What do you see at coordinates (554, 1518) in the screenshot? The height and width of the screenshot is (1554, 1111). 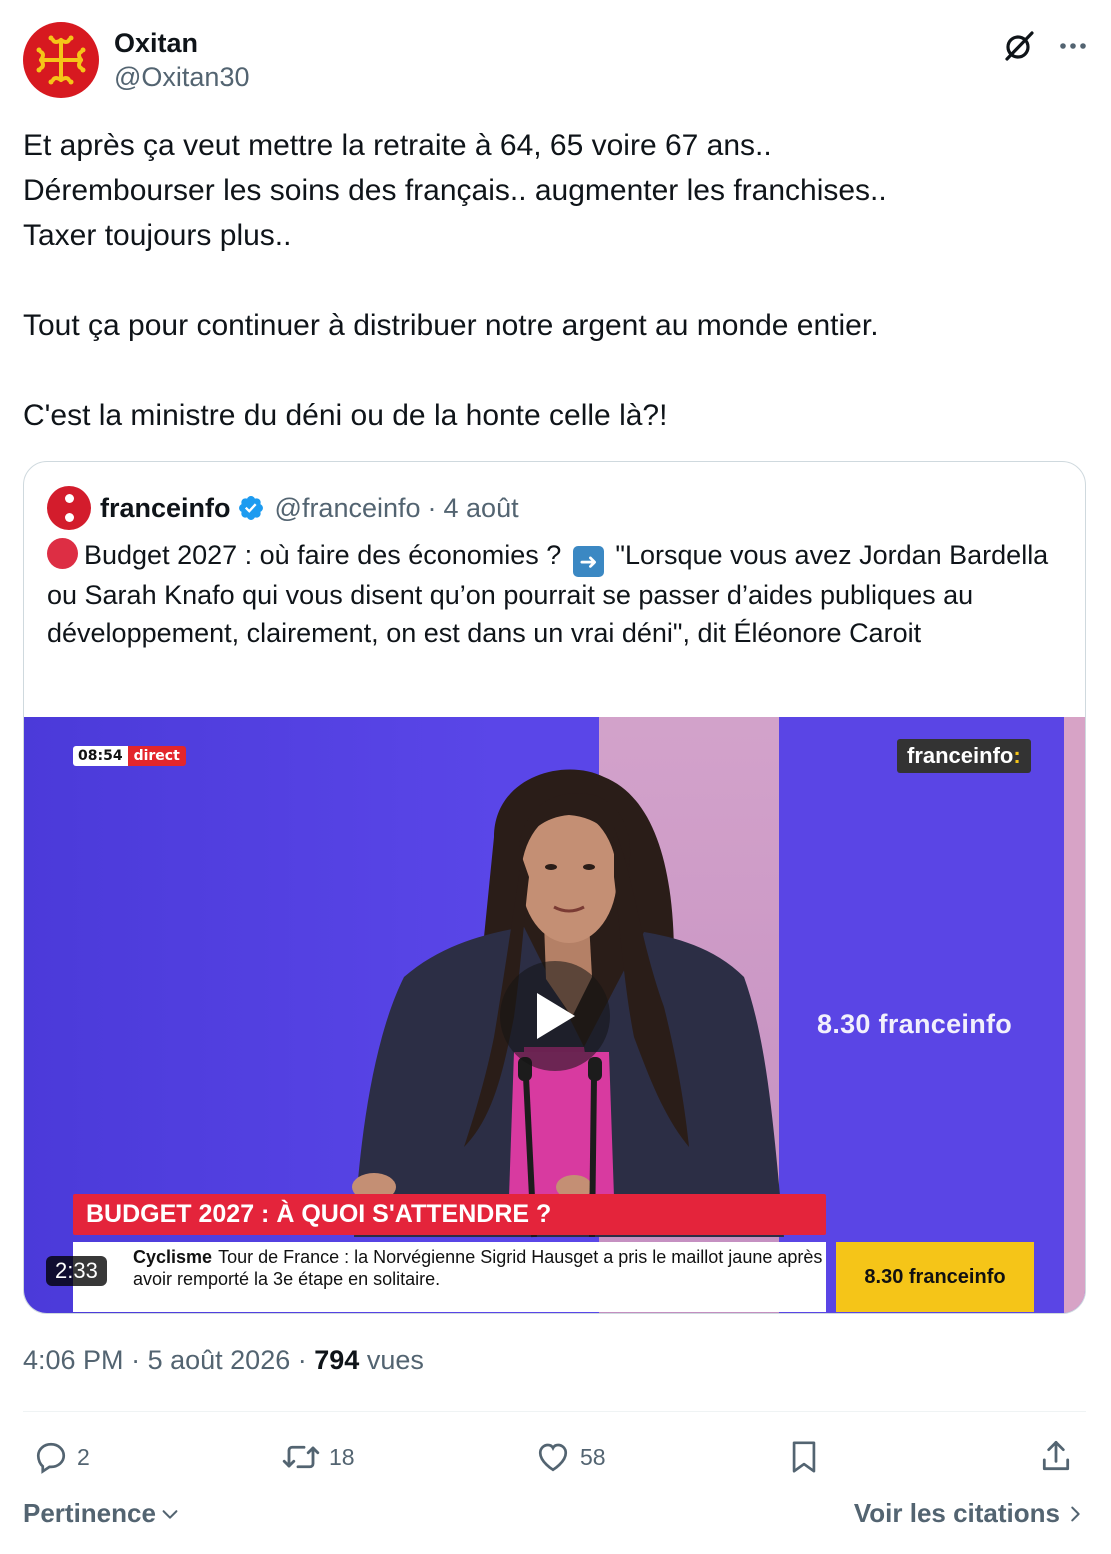 I see `replies-footer: Pertinence Voir les citations` at bounding box center [554, 1518].